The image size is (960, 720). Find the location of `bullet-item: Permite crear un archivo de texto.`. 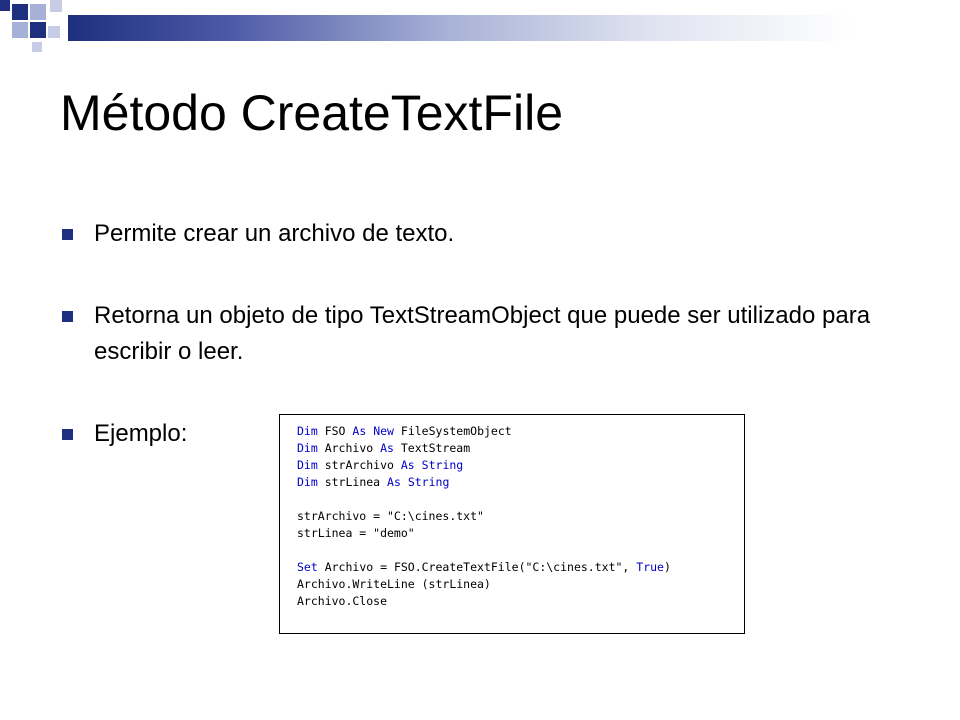

bullet-item: Permite crear un archivo de texto. is located at coordinates (480, 234).